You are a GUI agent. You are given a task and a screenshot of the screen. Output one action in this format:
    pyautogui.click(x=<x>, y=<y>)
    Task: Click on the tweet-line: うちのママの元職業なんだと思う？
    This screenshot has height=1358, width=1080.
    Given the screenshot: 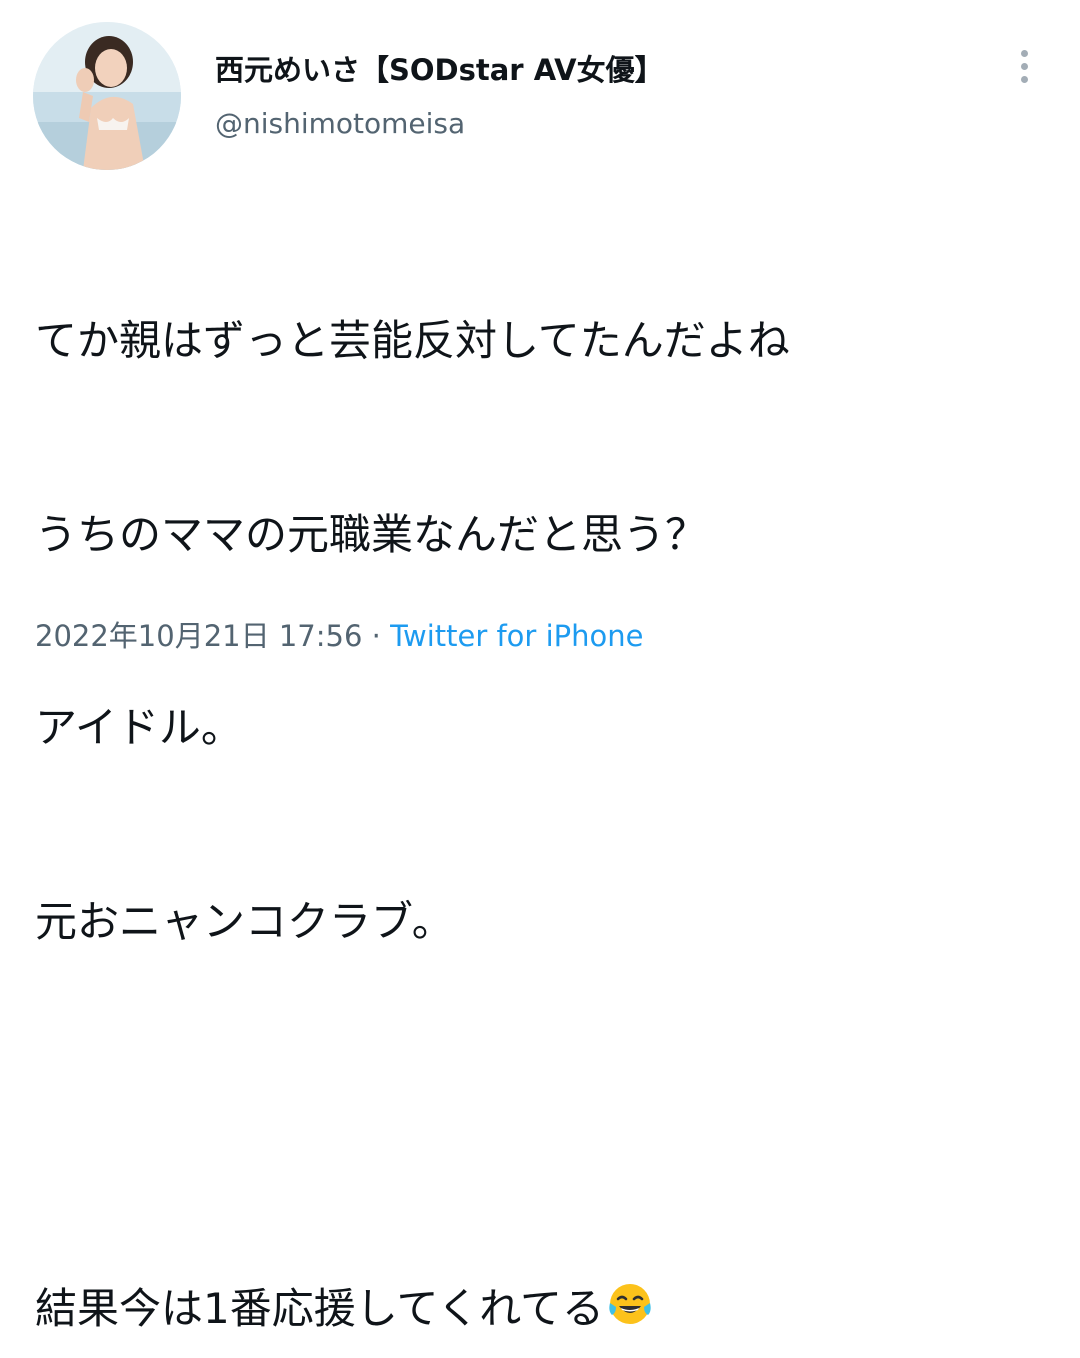 What is the action you would take?
    pyautogui.click(x=371, y=534)
    